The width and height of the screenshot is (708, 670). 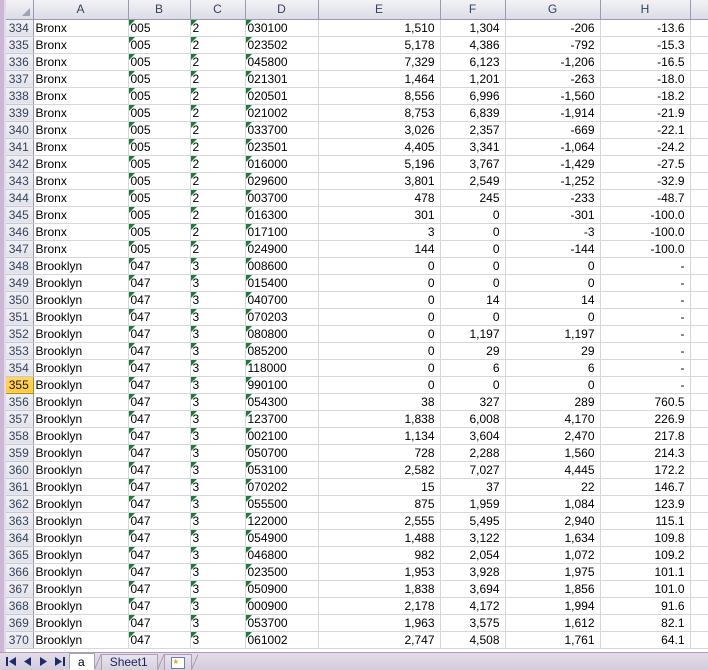 I want to click on cell-A334: Bronx, so click(x=81, y=28).